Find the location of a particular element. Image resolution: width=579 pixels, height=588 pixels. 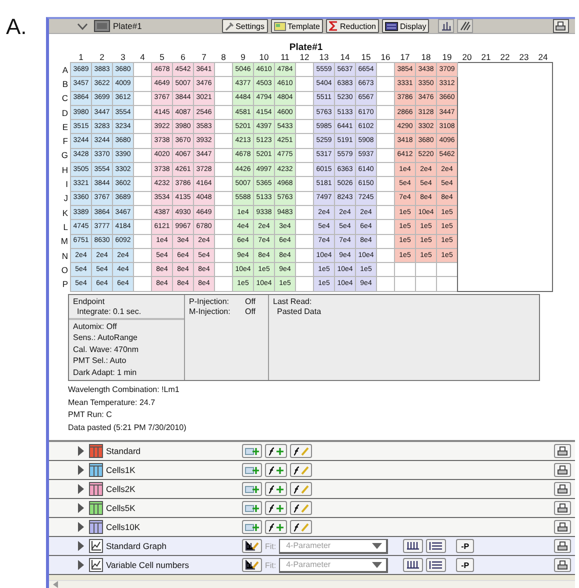

section-name: Cells10K is located at coordinates (174, 527).